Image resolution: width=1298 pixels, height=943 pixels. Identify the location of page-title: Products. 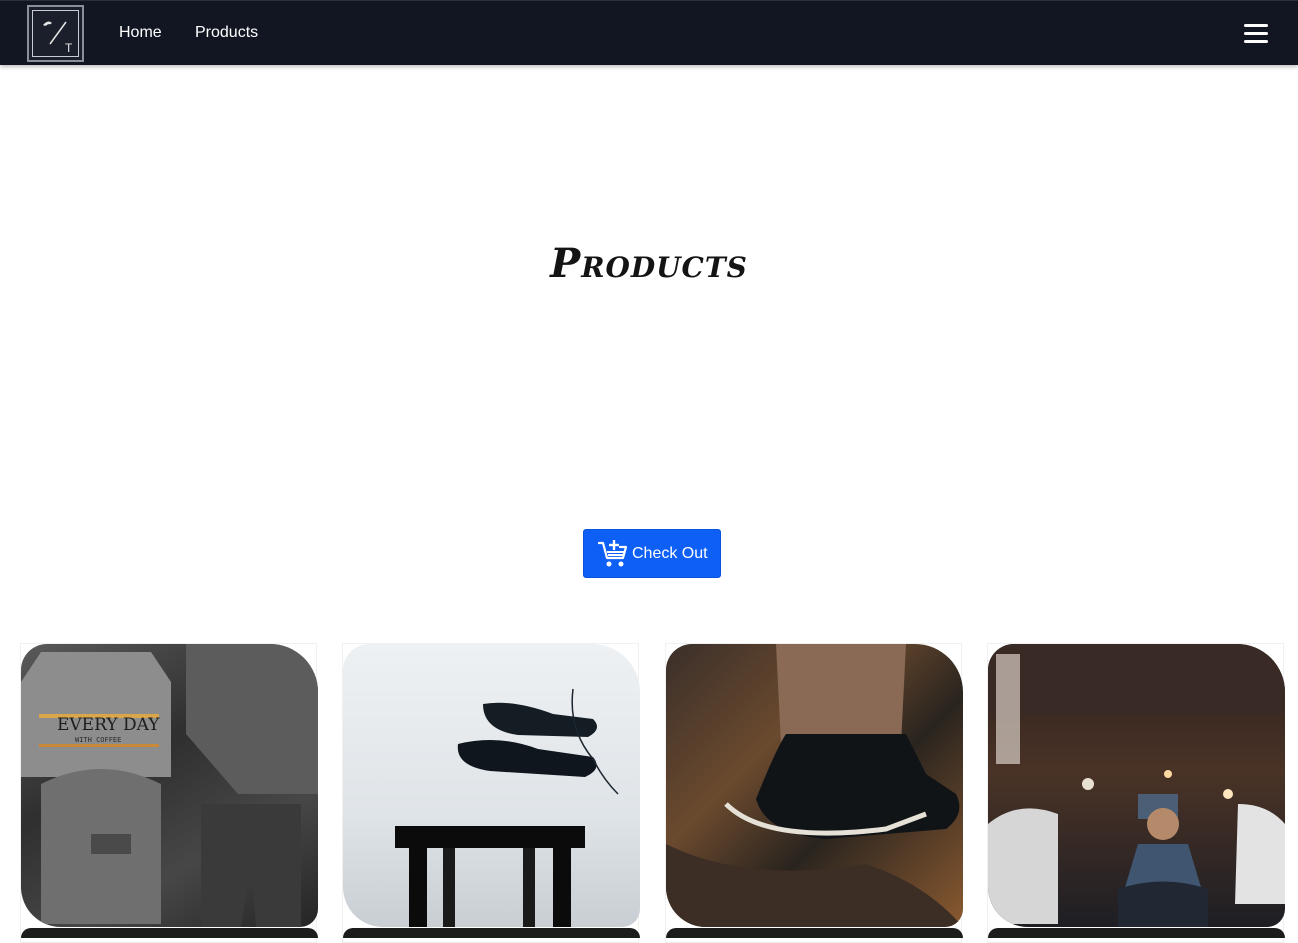
(649, 263).